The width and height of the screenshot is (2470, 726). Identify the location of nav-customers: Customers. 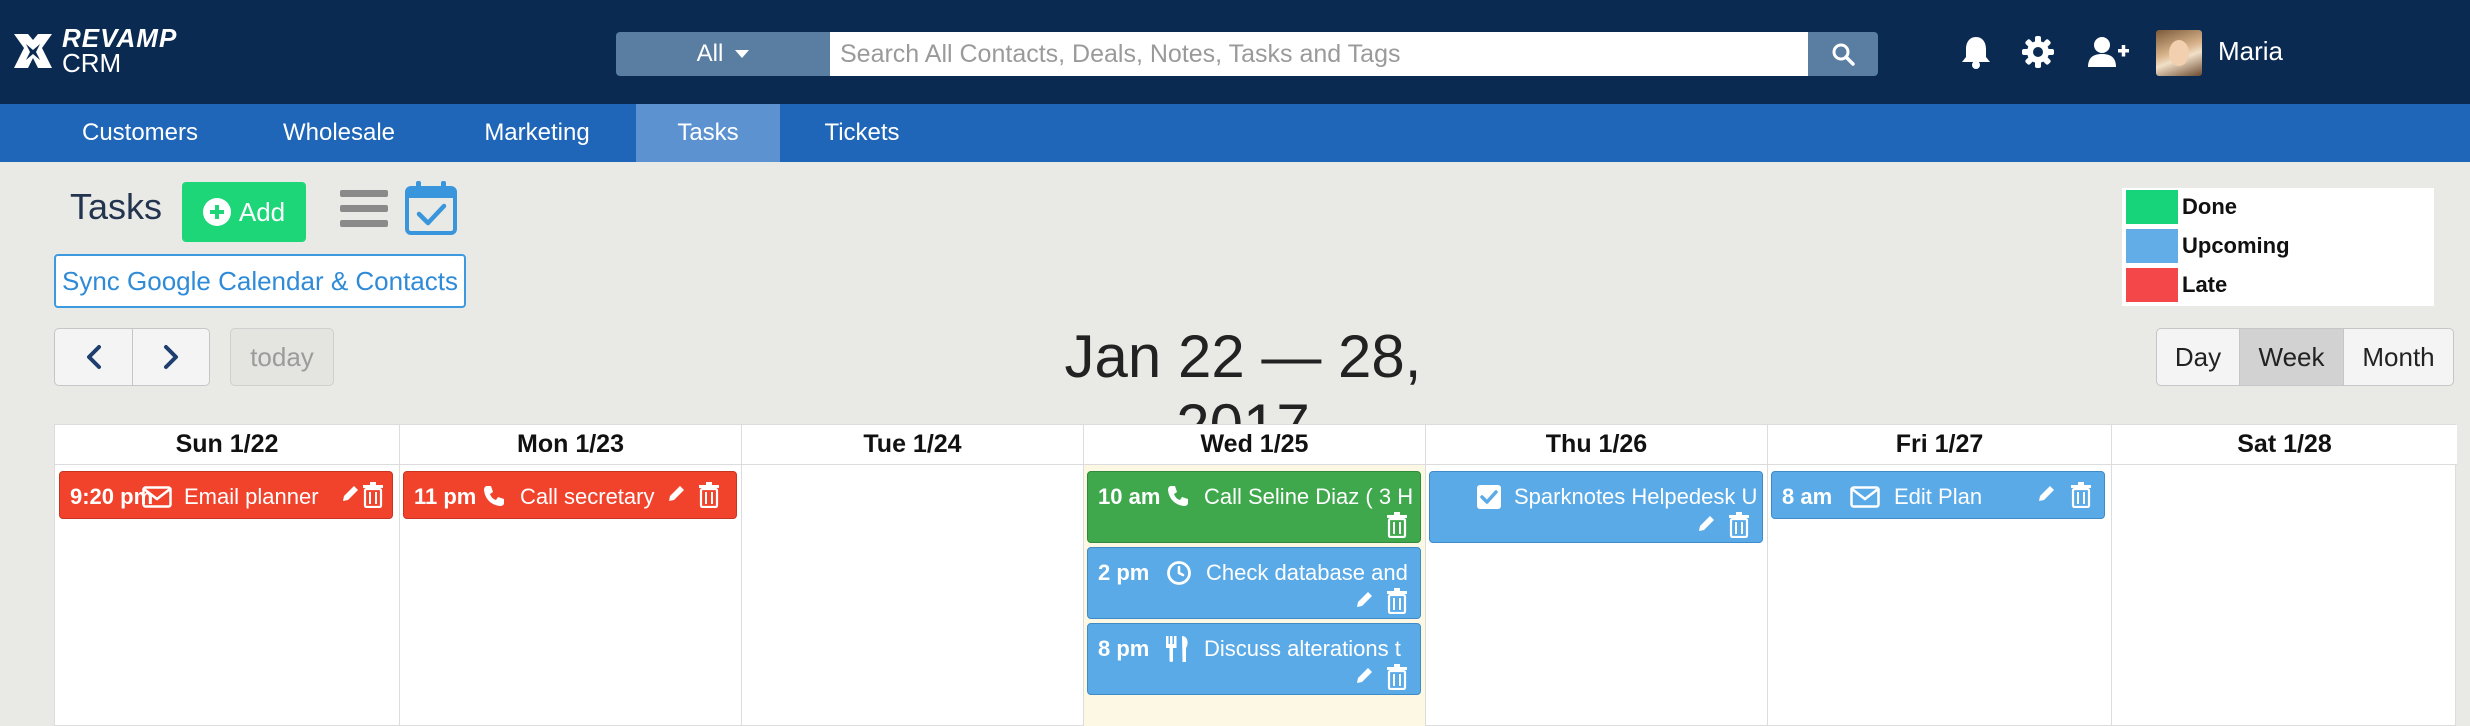
(140, 133).